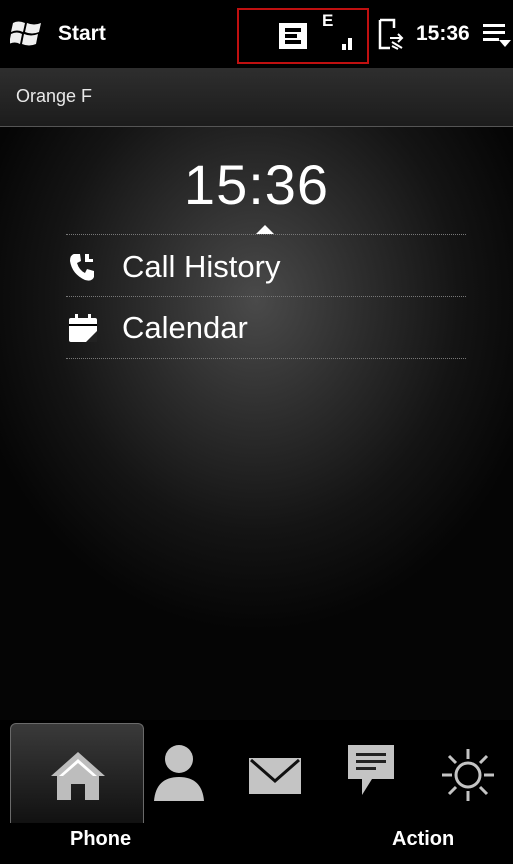  Describe the element at coordinates (328, 20) in the screenshot. I see `network-type-label: E` at that location.